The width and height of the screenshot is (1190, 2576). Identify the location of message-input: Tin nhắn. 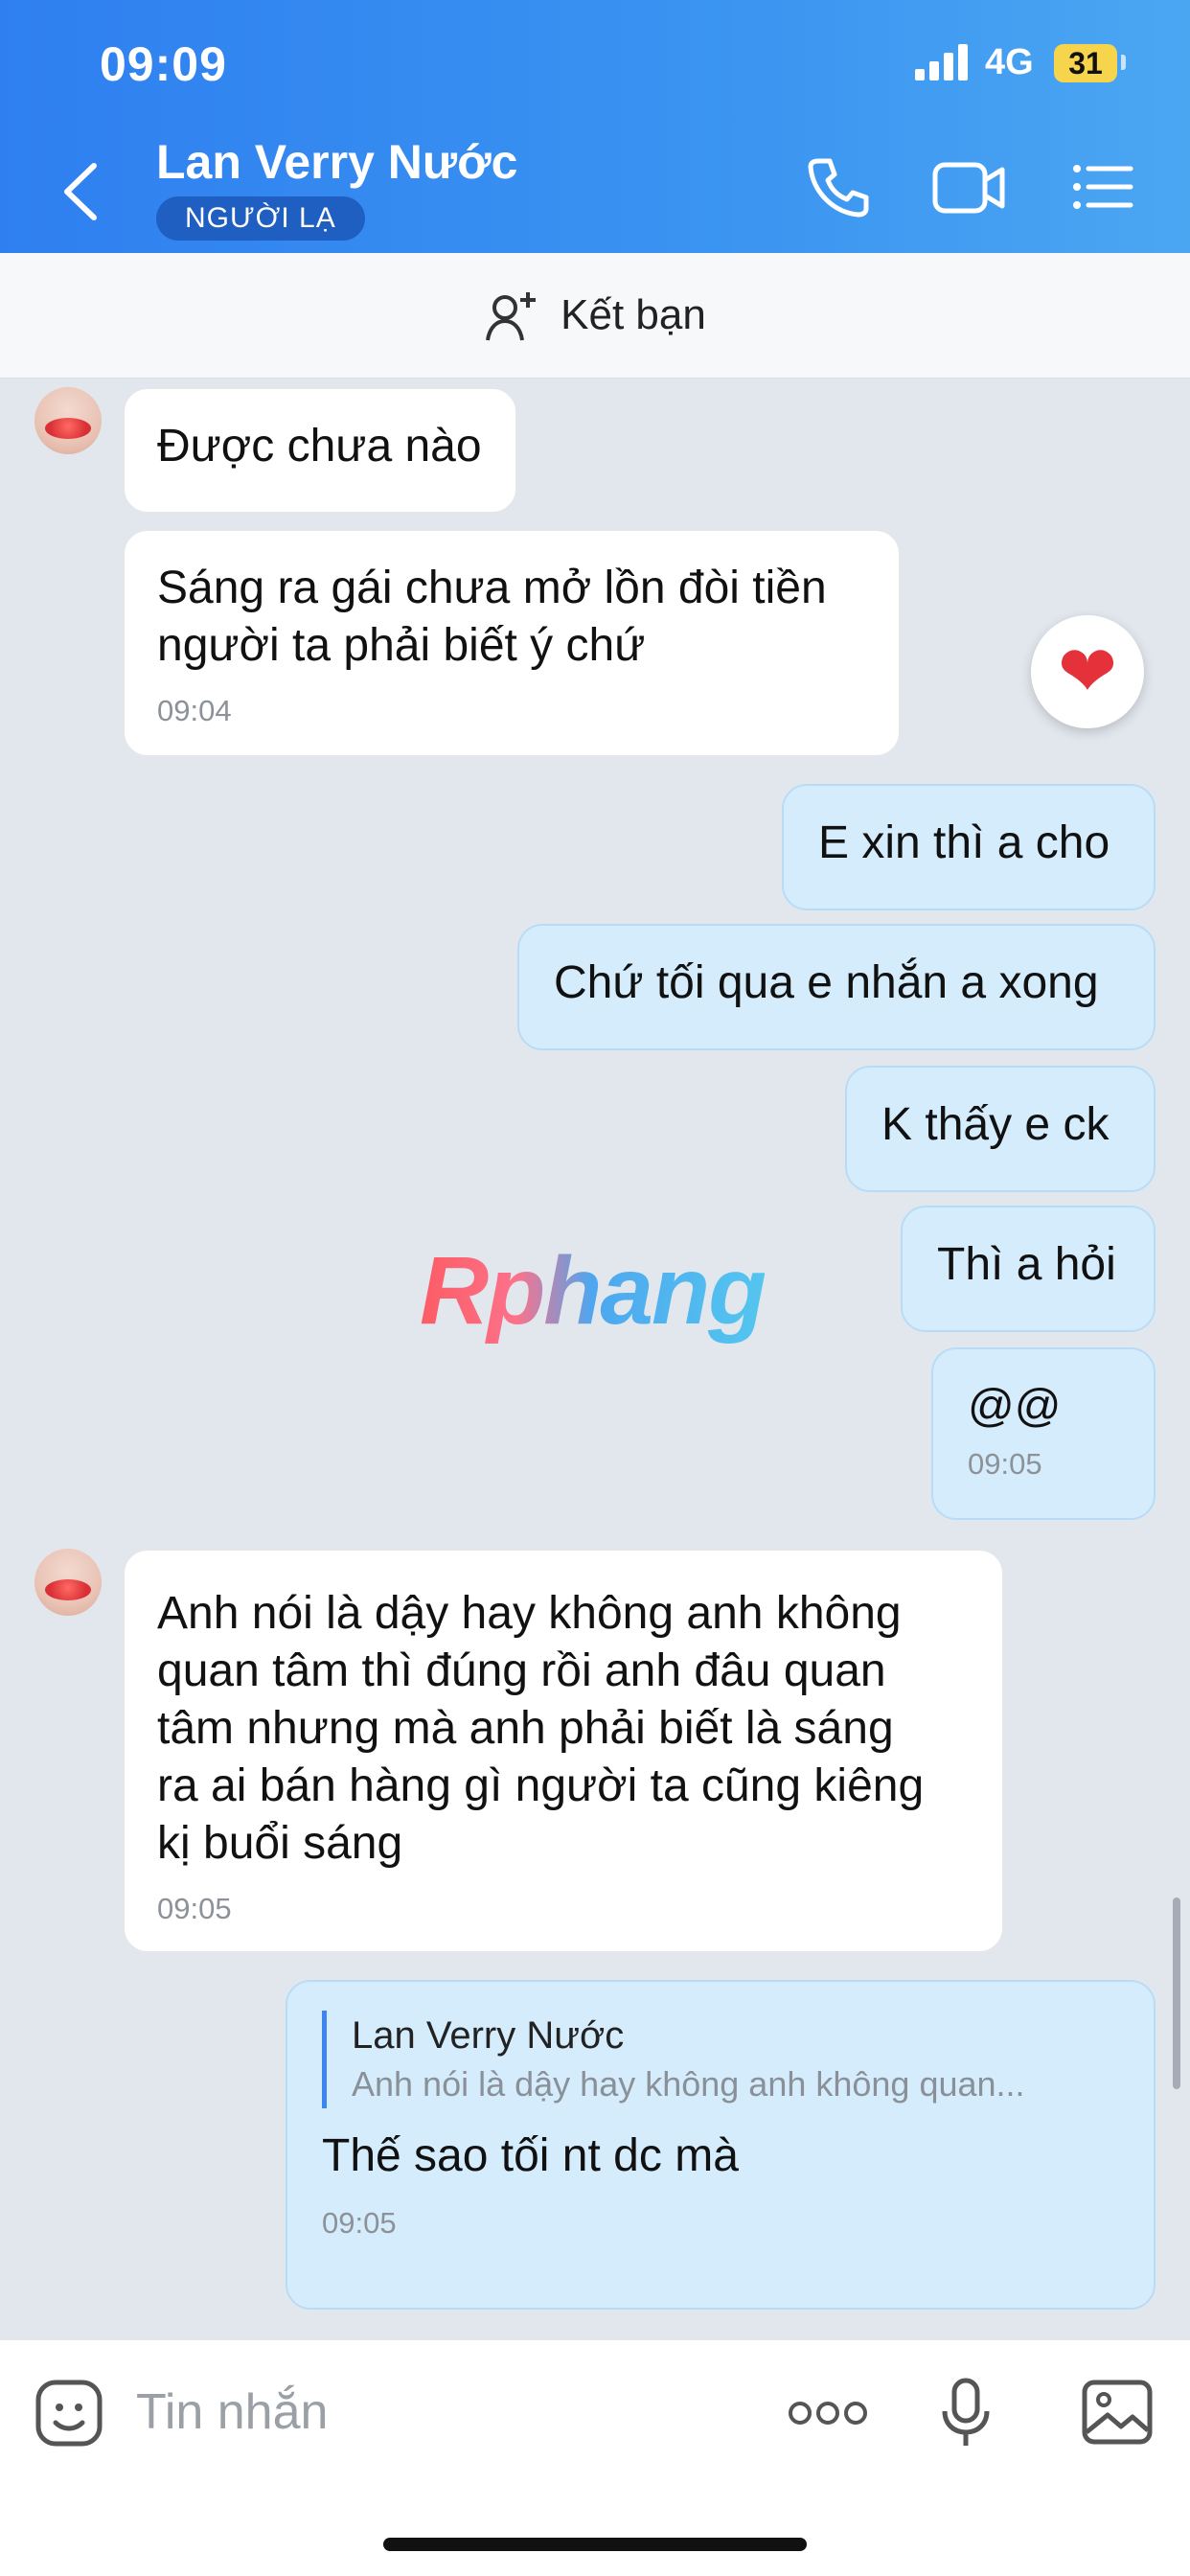
(232, 2412).